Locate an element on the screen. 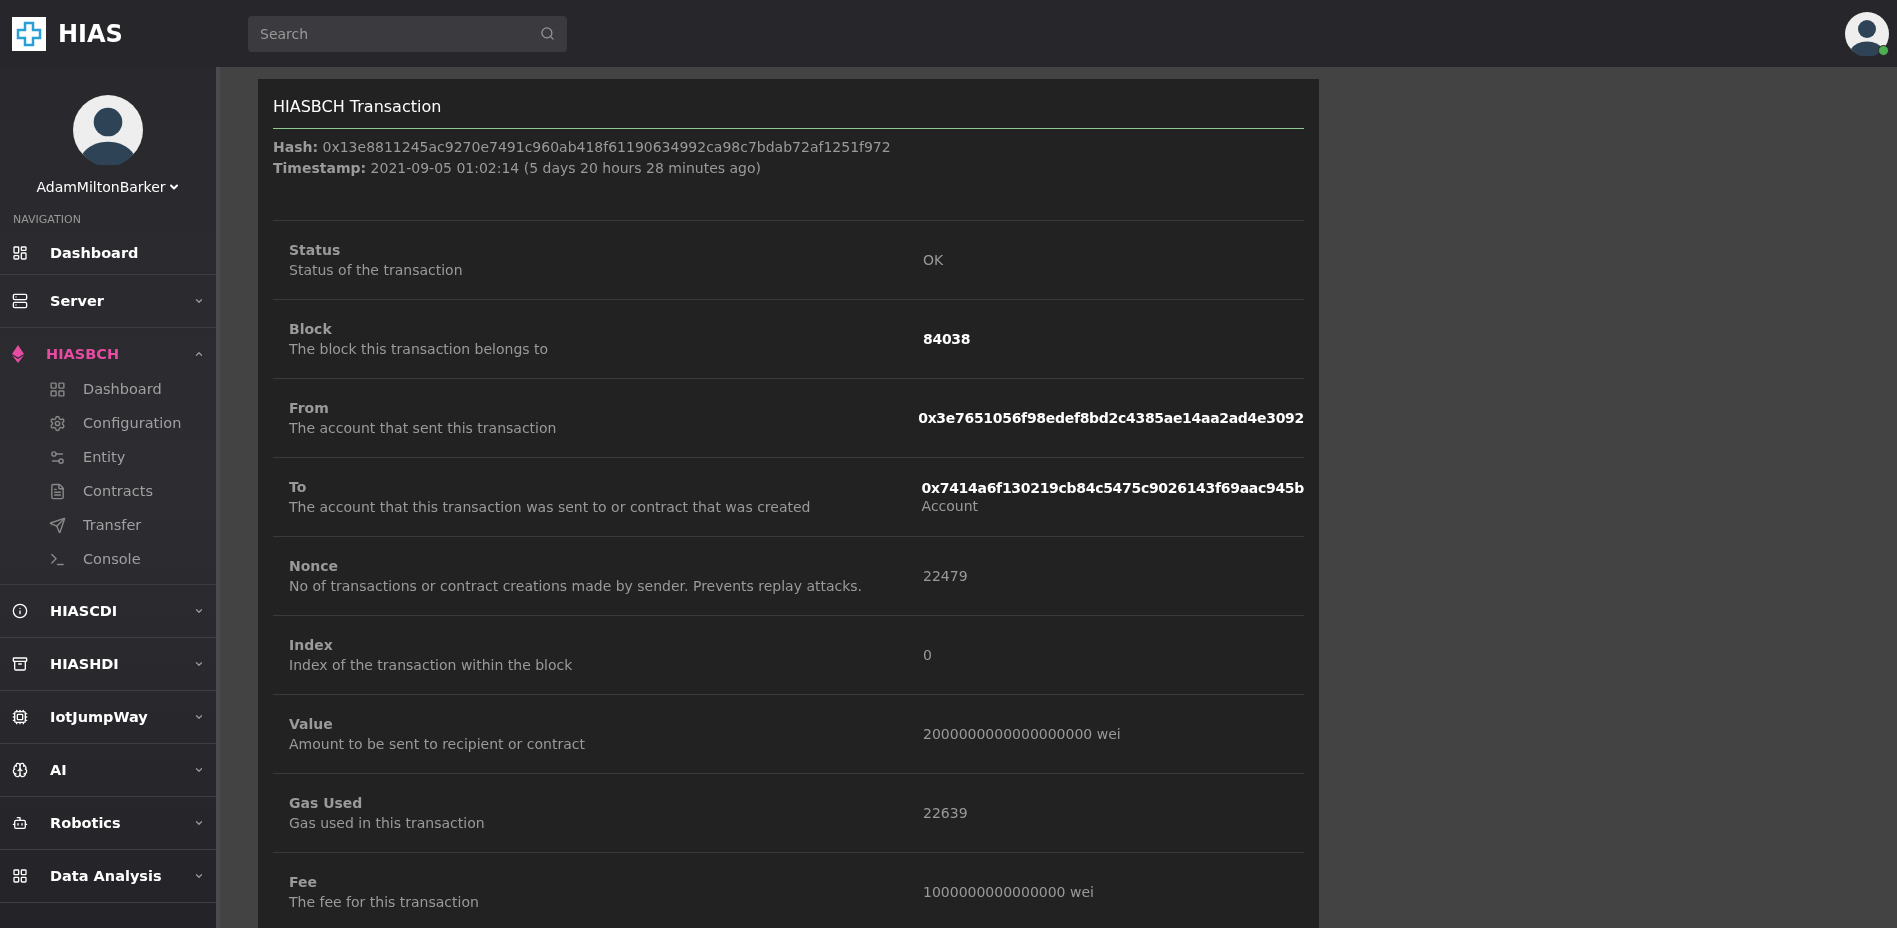 Image resolution: width=1897 pixels, height=928 pixels. search-icon is located at coordinates (547, 33).